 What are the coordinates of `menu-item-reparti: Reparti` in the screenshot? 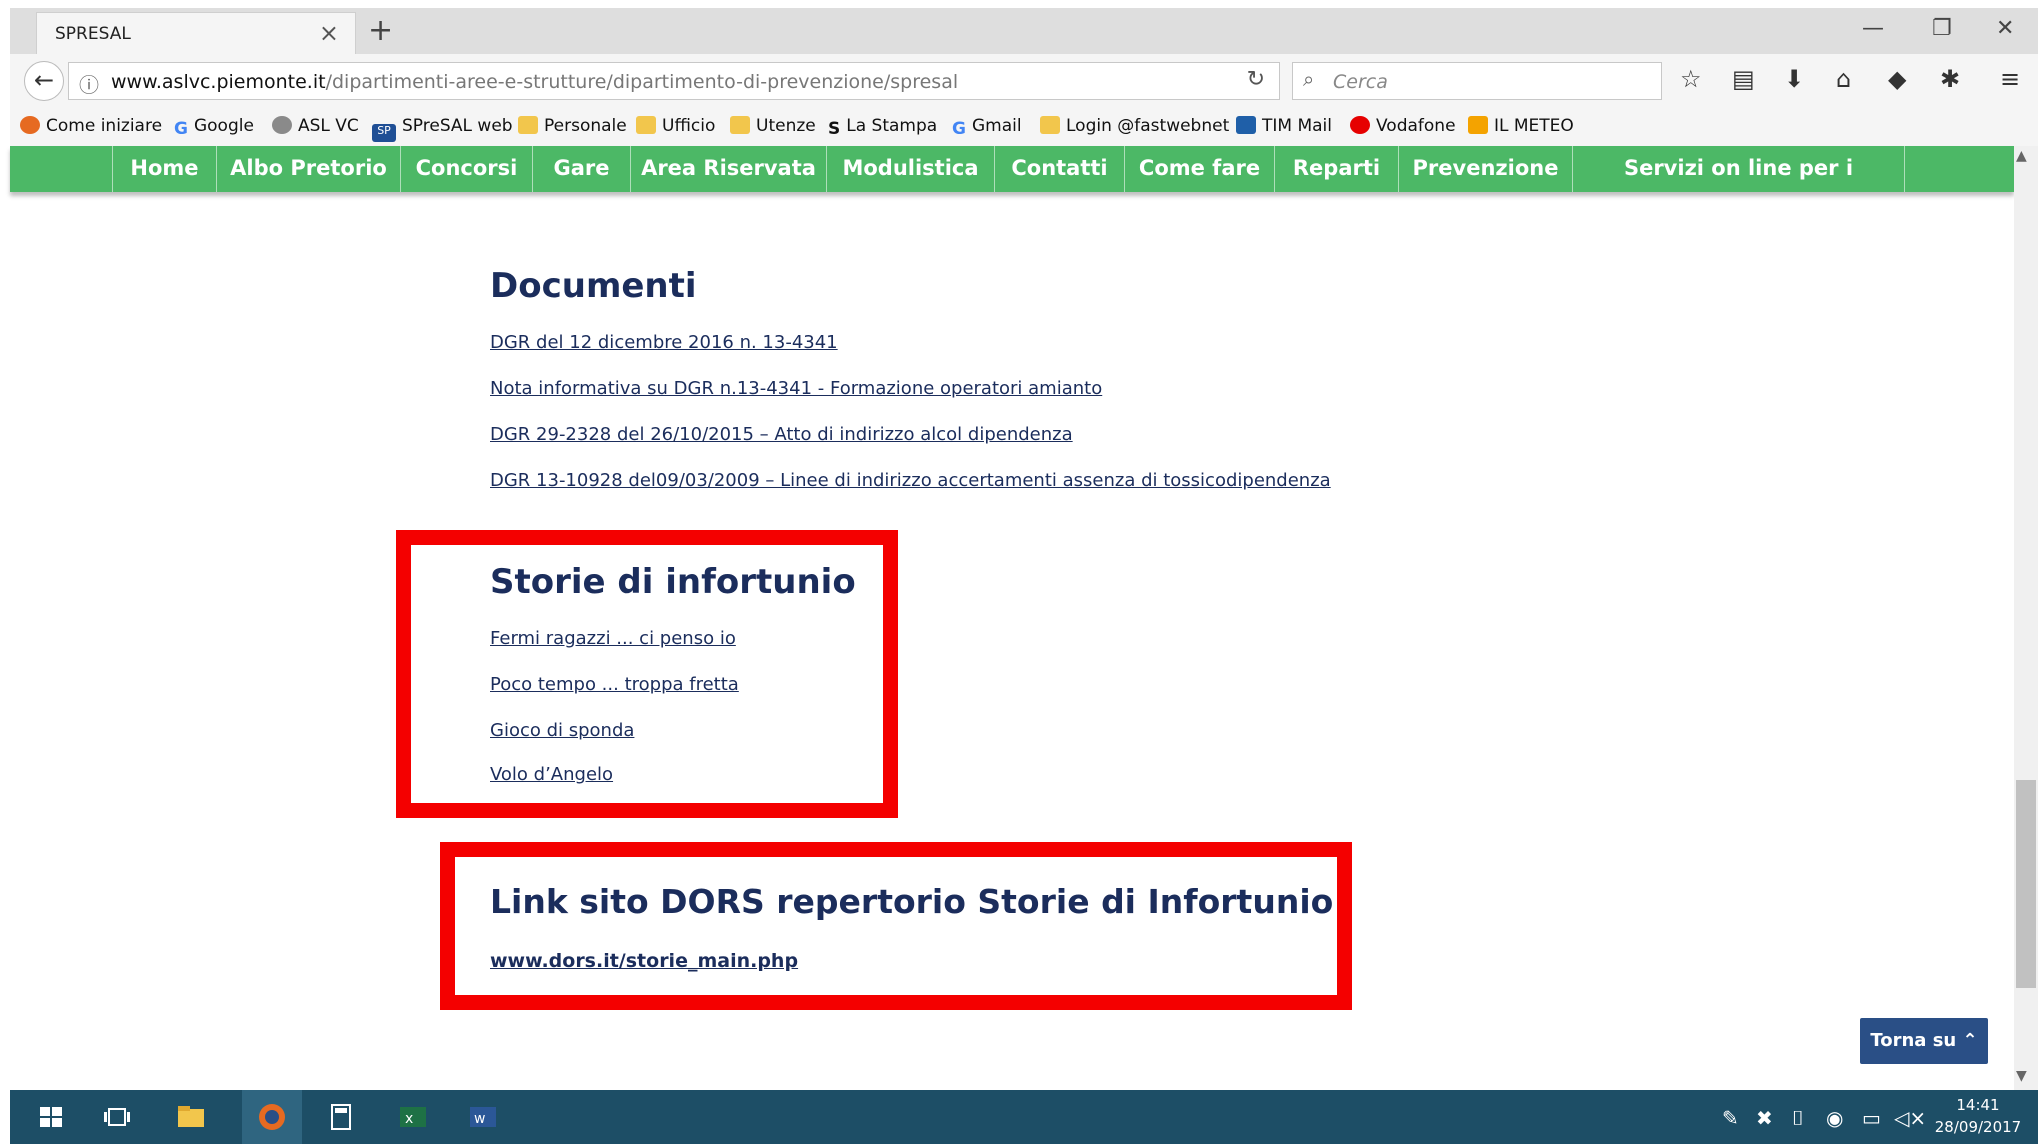 It's located at (1337, 169).